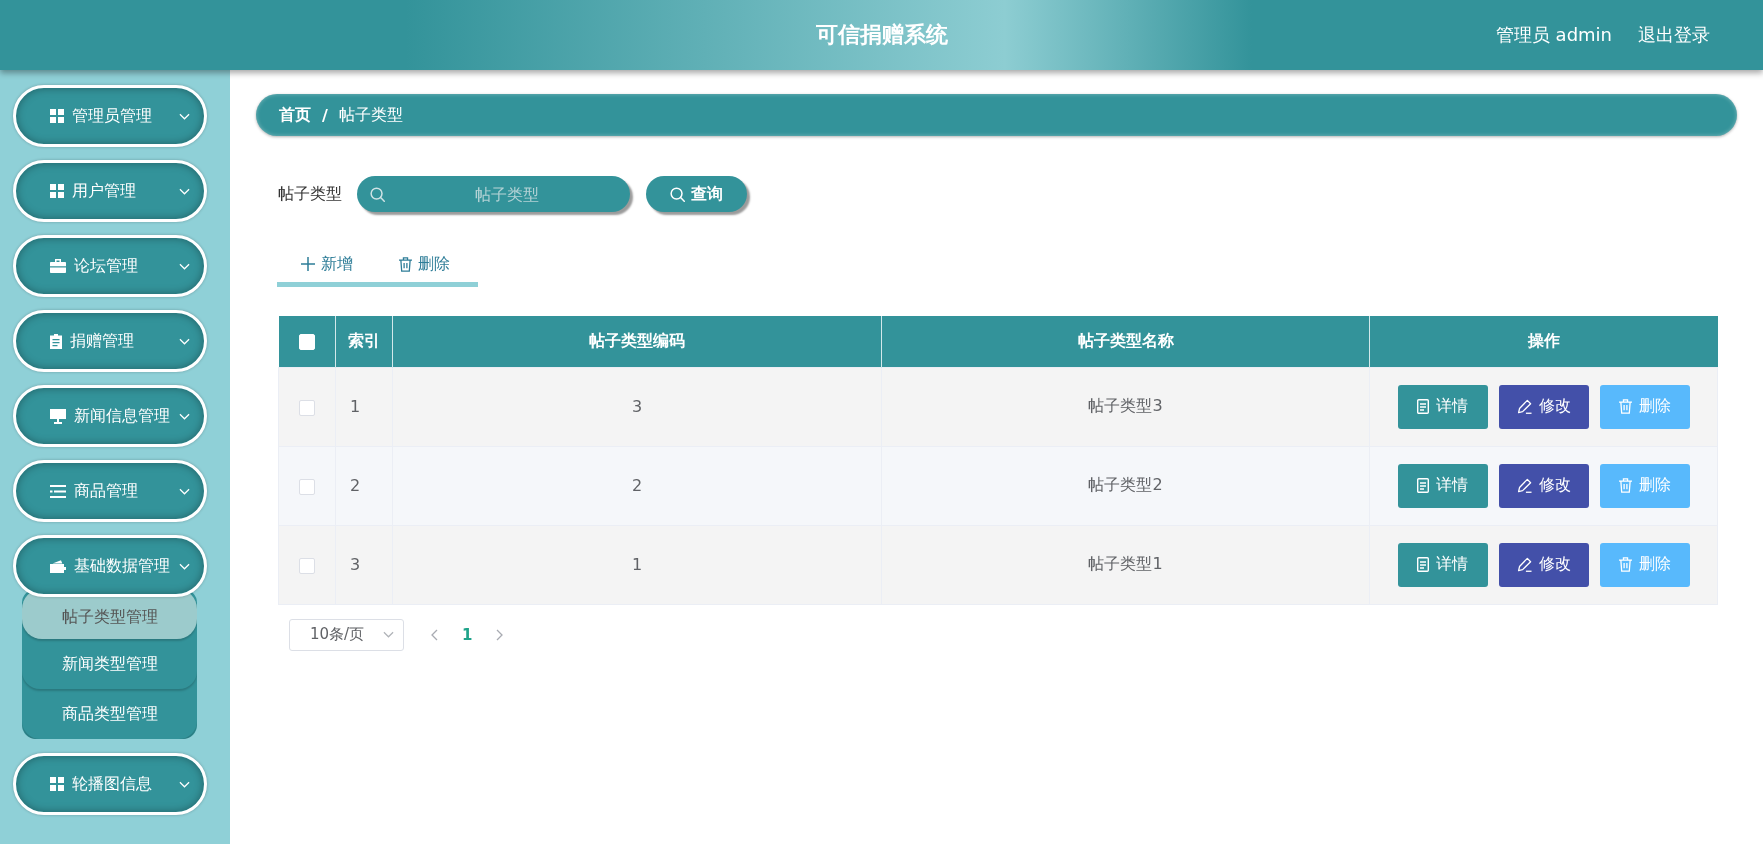 The height and width of the screenshot is (844, 1763). What do you see at coordinates (1674, 35) in the screenshot?
I see `logout-link: 退出登录` at bounding box center [1674, 35].